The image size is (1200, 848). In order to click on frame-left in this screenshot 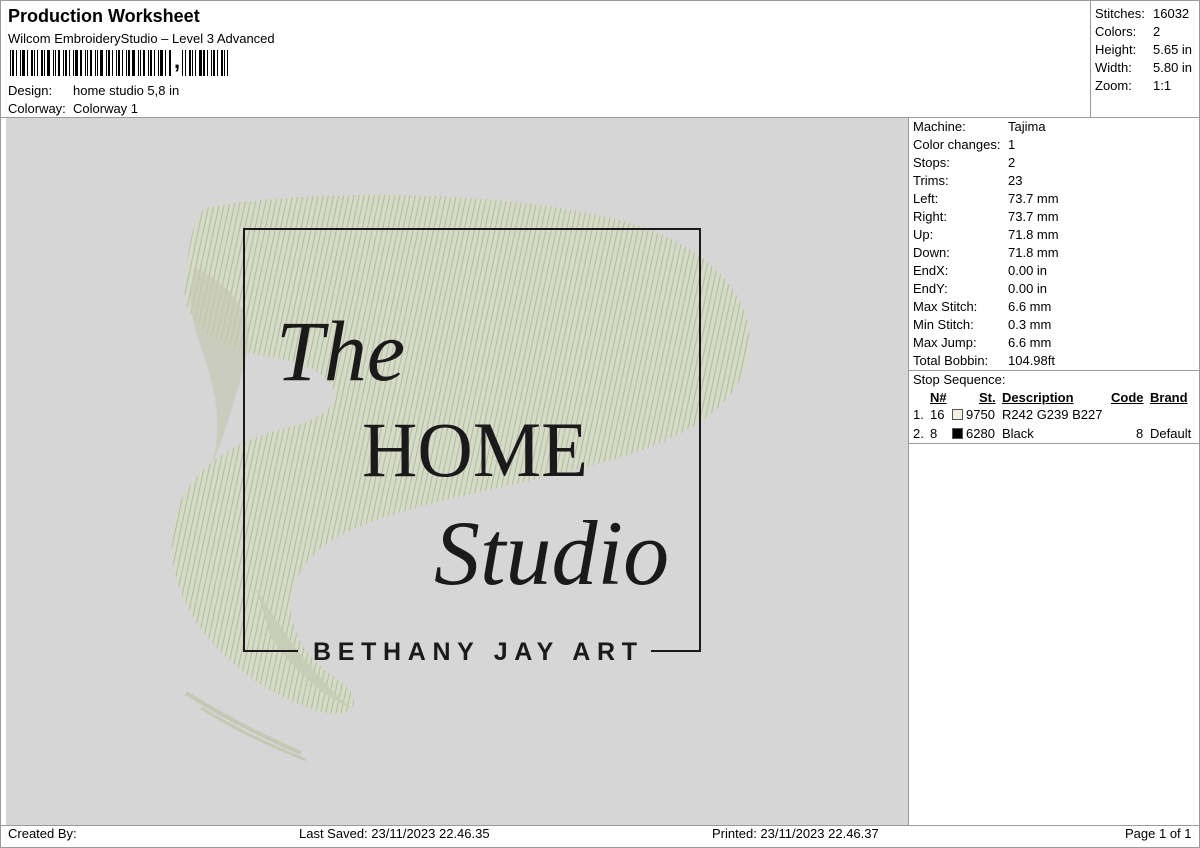, I will do `click(0, 424)`.